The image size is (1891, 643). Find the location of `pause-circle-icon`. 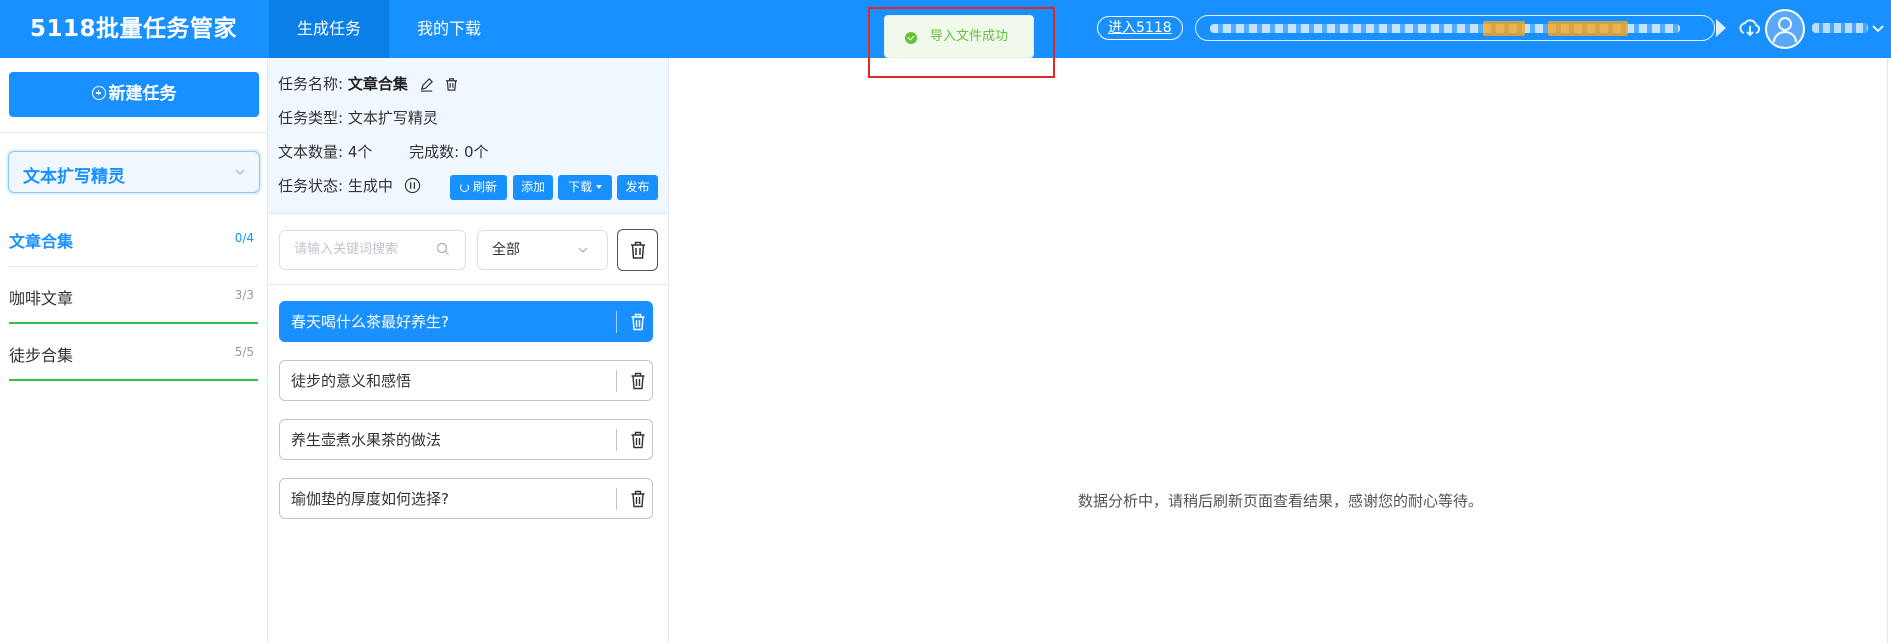

pause-circle-icon is located at coordinates (412, 185).